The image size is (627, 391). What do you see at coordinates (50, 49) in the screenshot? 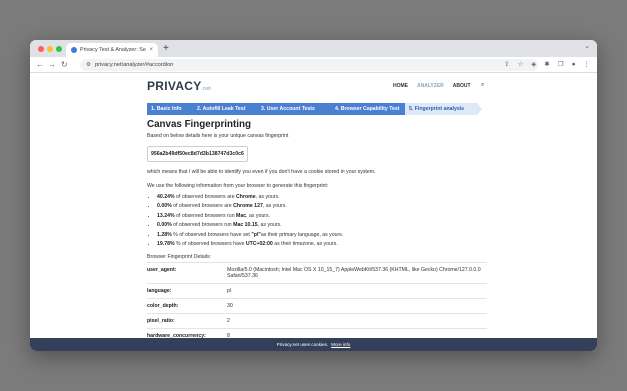
I see `minimize-window-button` at bounding box center [50, 49].